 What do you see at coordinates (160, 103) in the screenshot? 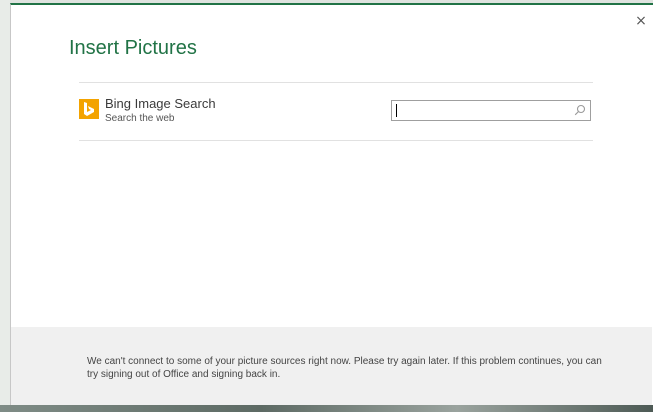
I see `source-name: Bing Image Search` at bounding box center [160, 103].